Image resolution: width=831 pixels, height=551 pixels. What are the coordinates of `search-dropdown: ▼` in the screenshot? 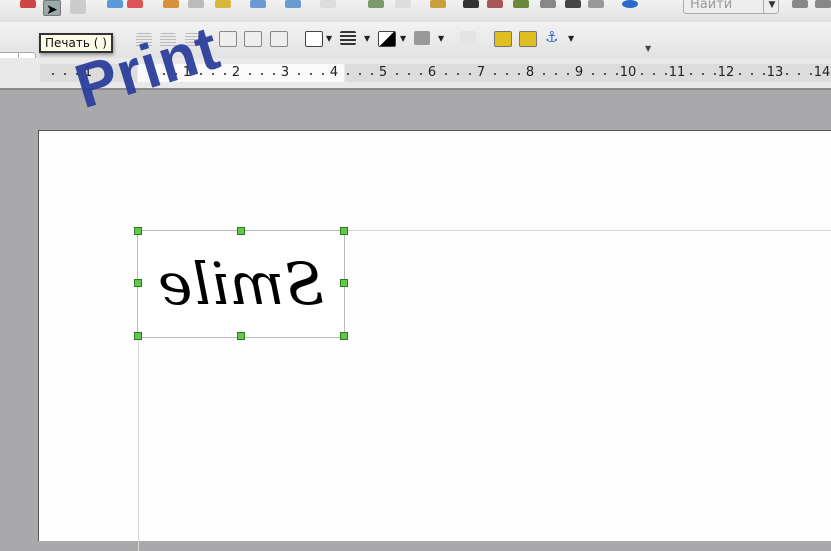 It's located at (771, 7).